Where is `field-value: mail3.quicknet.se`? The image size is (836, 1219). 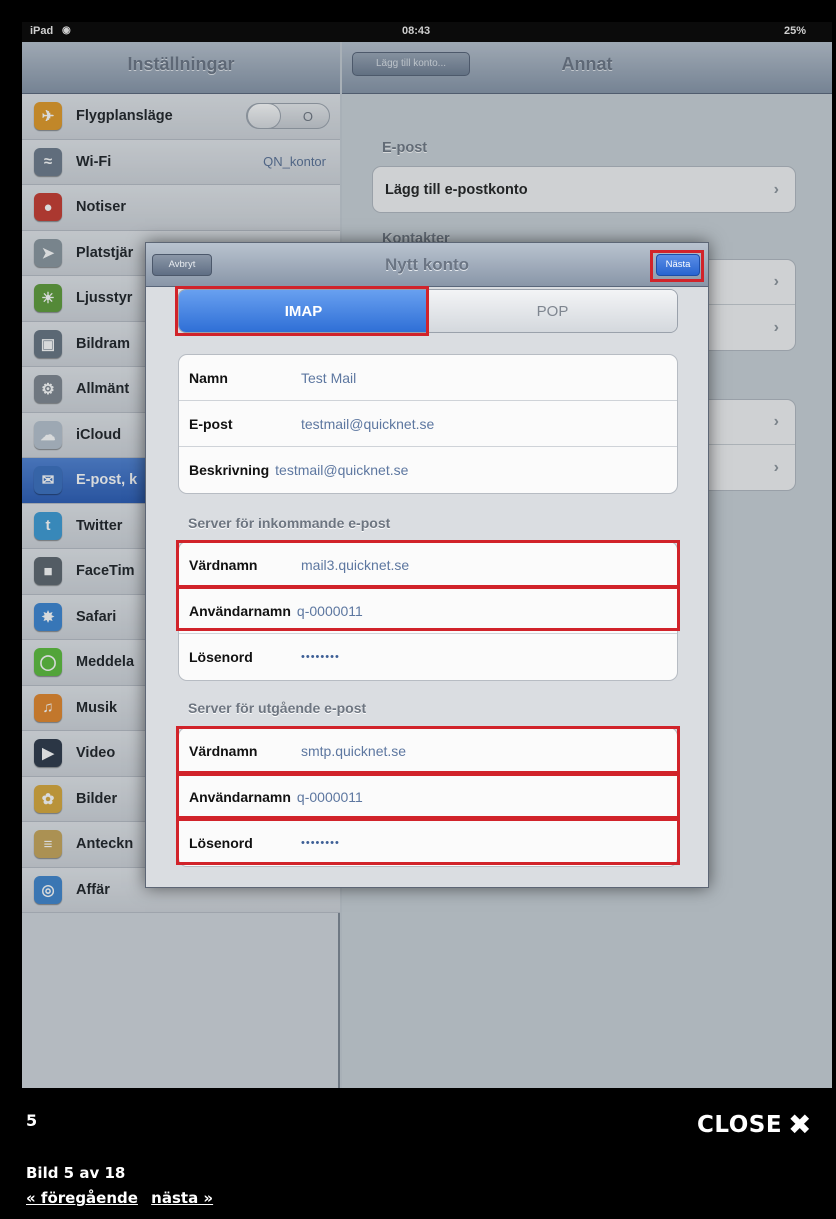 field-value: mail3.quicknet.se is located at coordinates (355, 565).